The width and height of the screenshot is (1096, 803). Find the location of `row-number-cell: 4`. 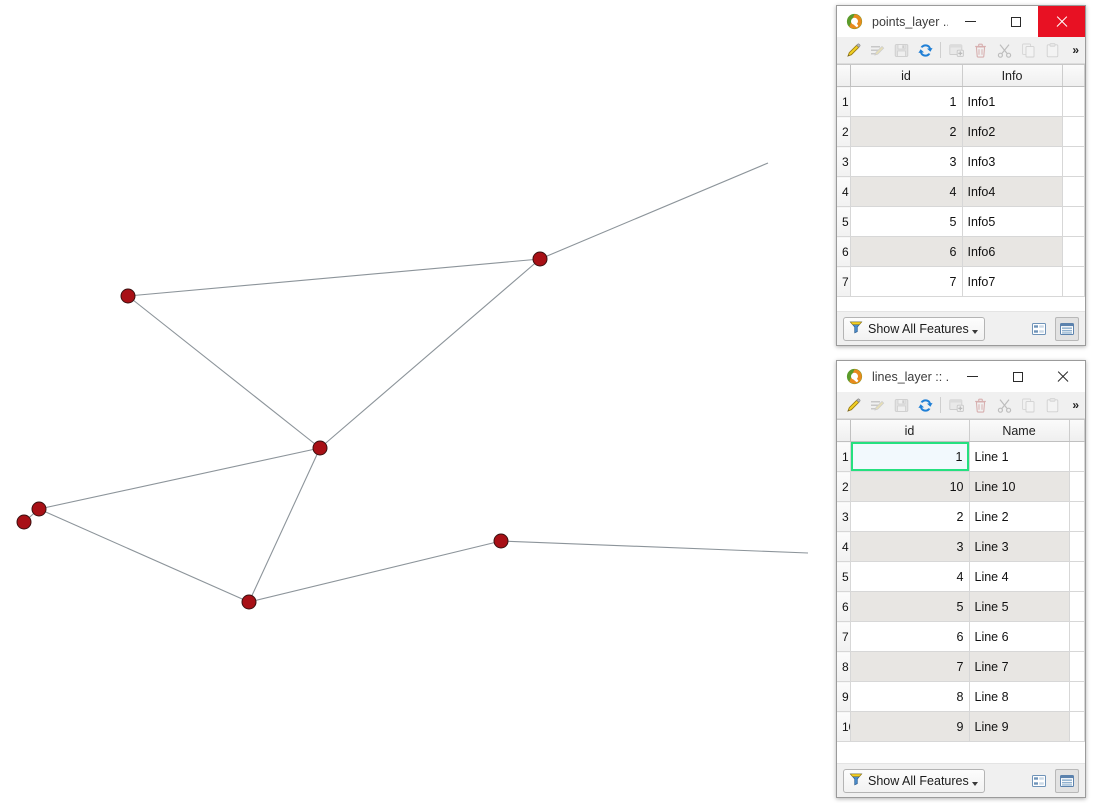

row-number-cell: 4 is located at coordinates (844, 546).